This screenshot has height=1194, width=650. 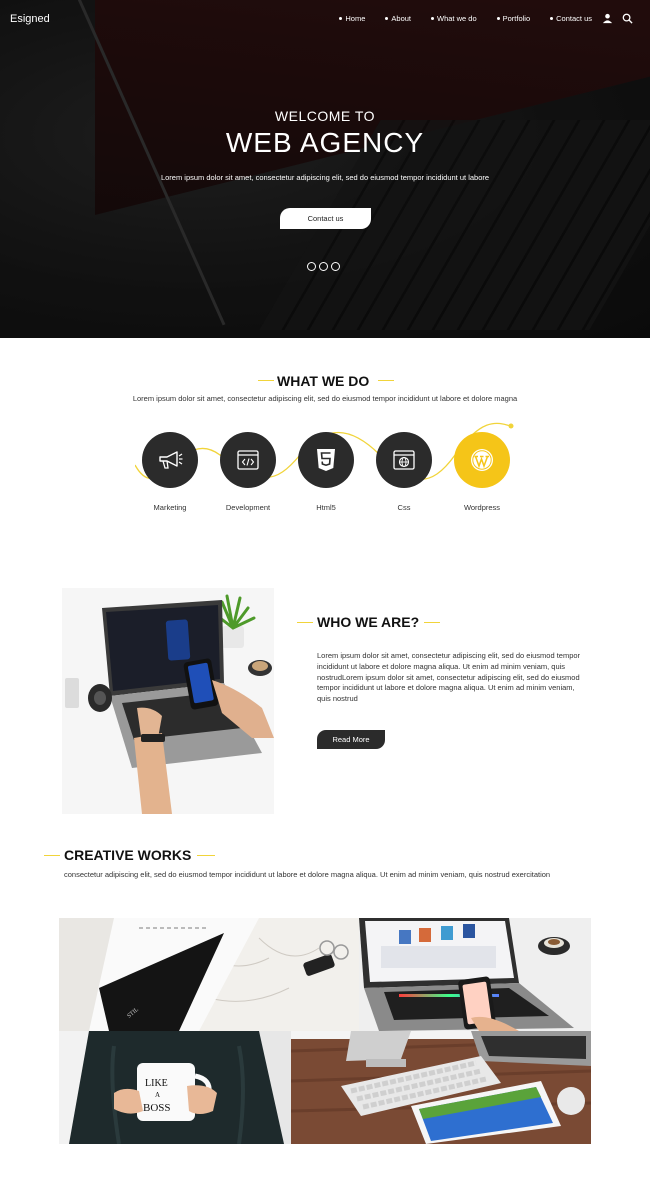 I want to click on mug-text: BOSS, so click(x=157, y=1108).